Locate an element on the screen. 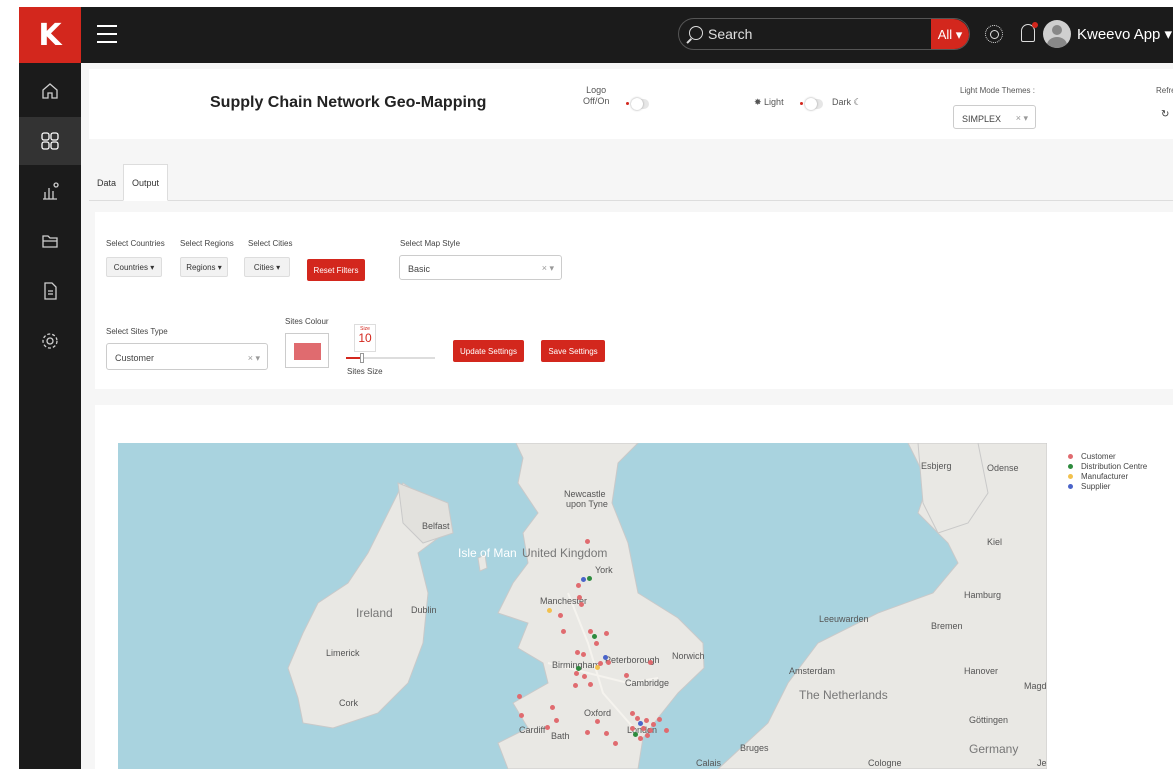 This screenshot has height=769, width=1173. theme-toggle-dot is located at coordinates (801, 103).